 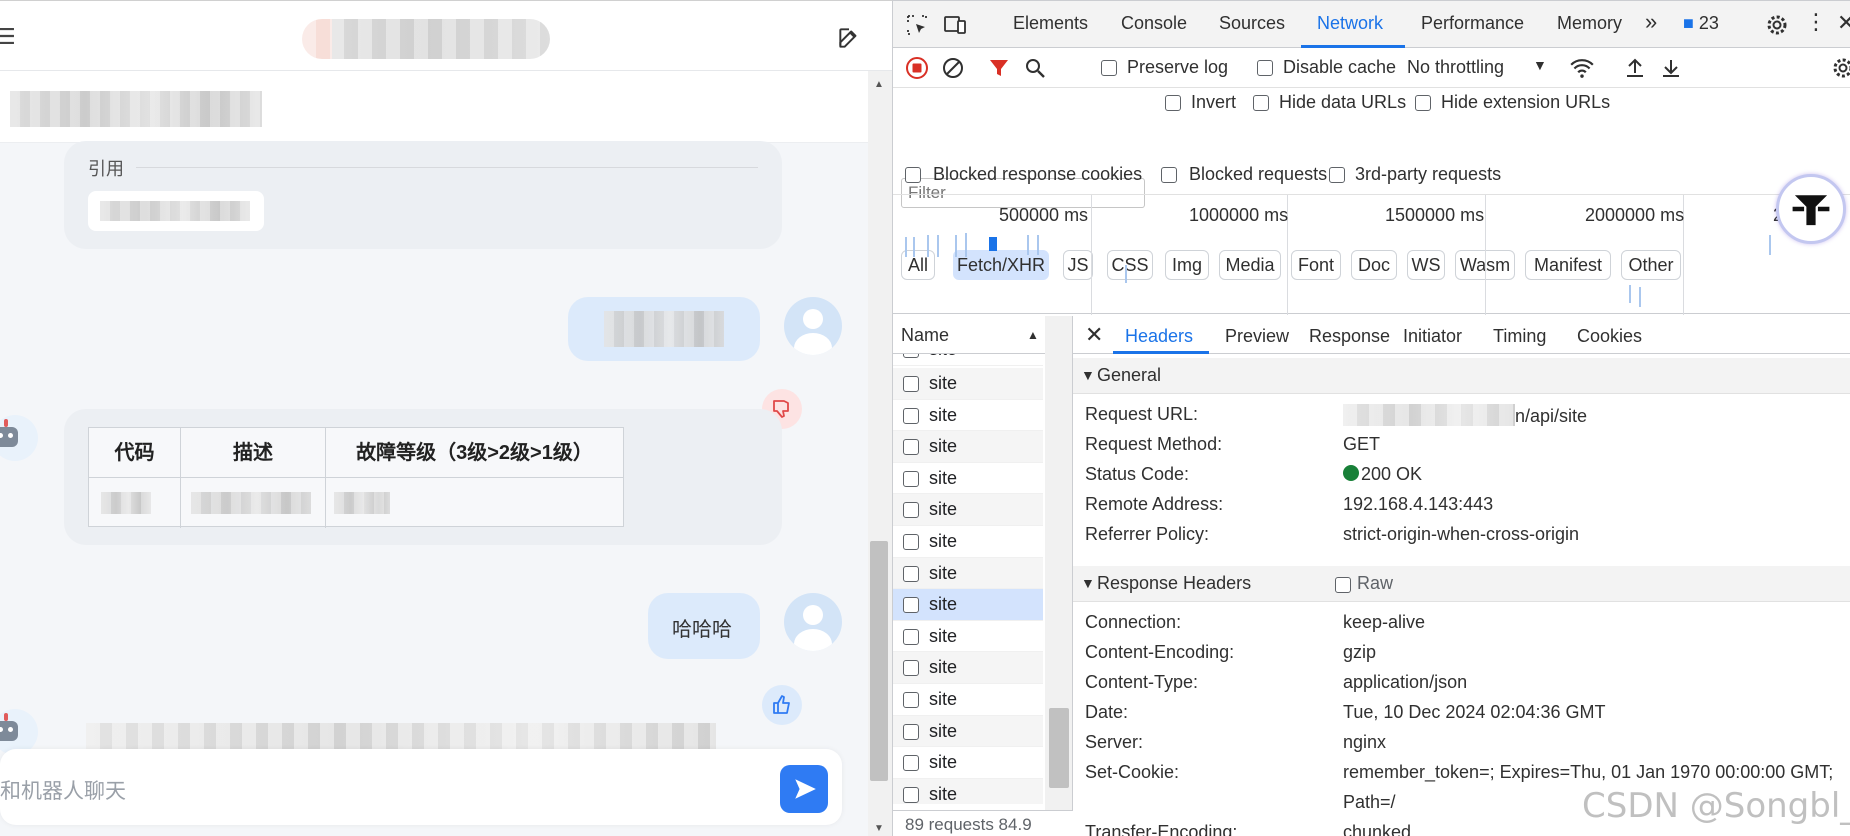 I want to click on chevron-down-icon: ▼, so click(x=1540, y=65).